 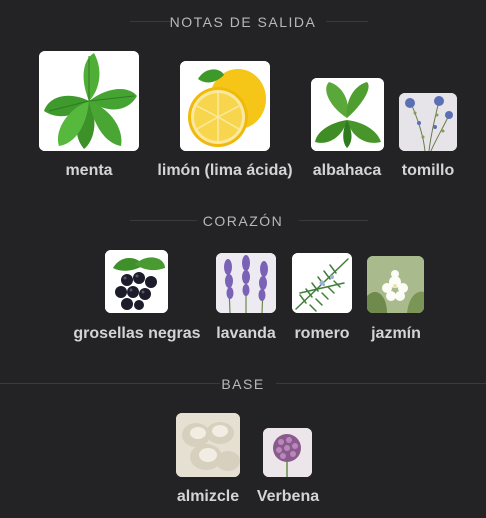 I want to click on basil-icon, so click(x=347, y=114).